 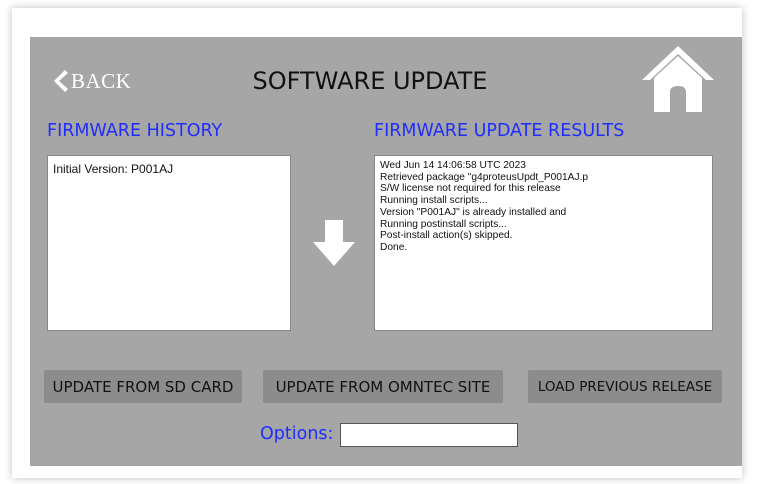 What do you see at coordinates (61, 81) in the screenshot?
I see `chevron-left-icon` at bounding box center [61, 81].